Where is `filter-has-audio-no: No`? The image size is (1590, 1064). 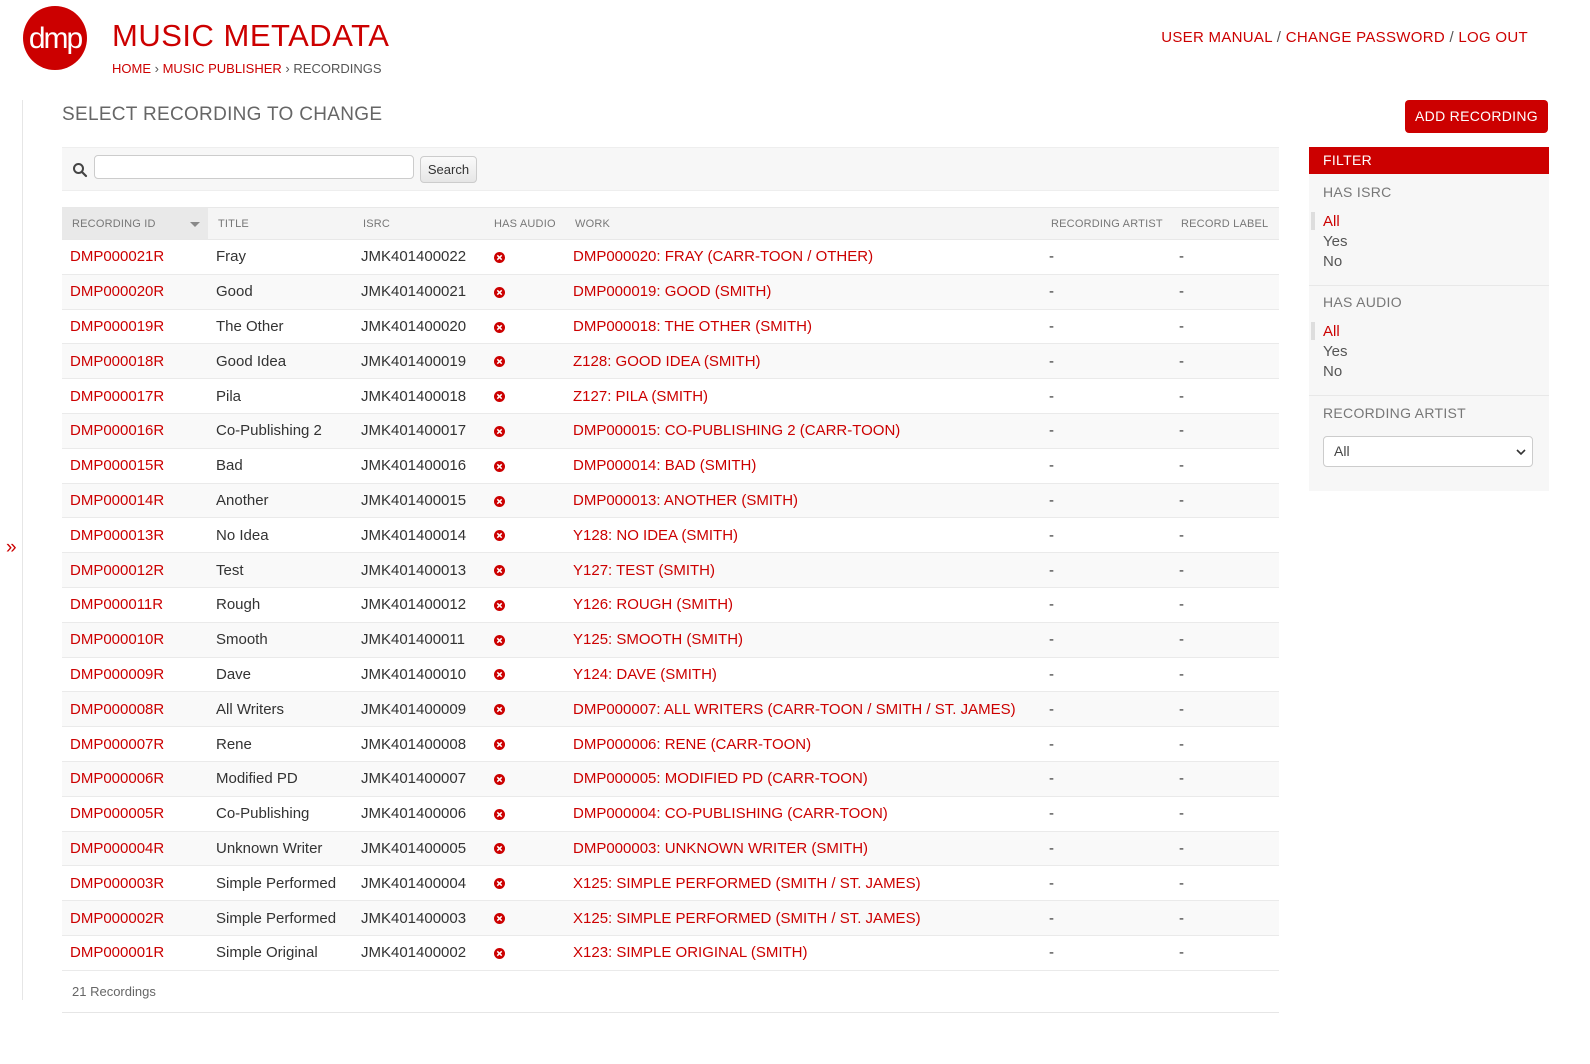
filter-has-audio-no: No is located at coordinates (1332, 371).